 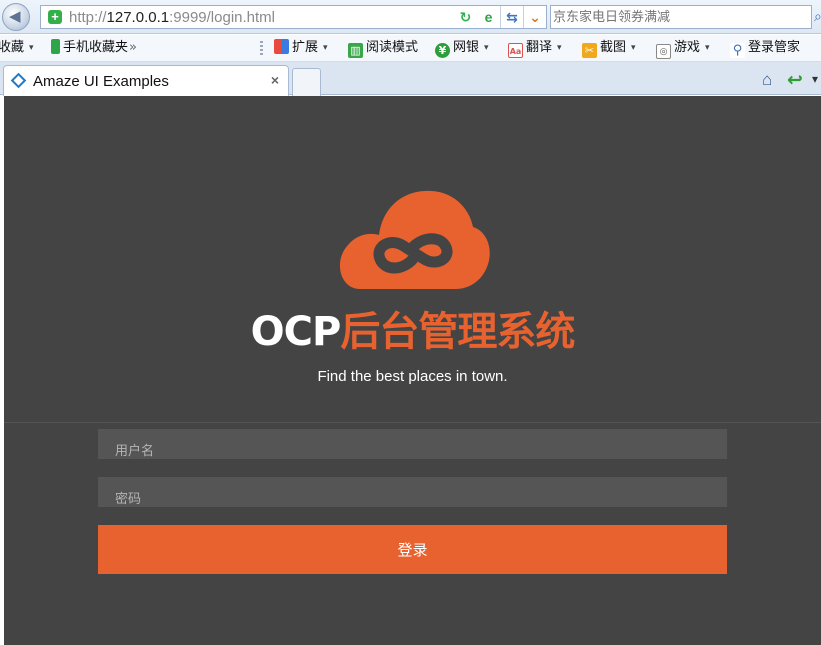 I want to click on tab-strip: Amaze UI Examples ×, so click(x=410, y=79).